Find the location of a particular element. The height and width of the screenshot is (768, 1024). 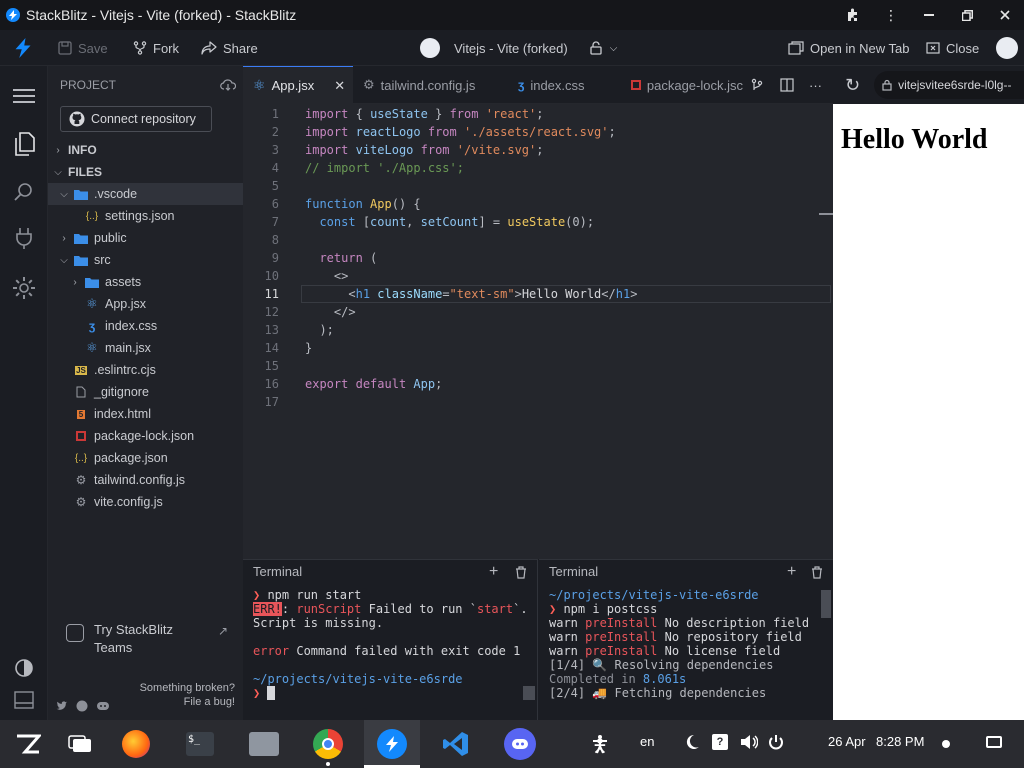

layout-panel-icon is located at coordinates (24, 700).